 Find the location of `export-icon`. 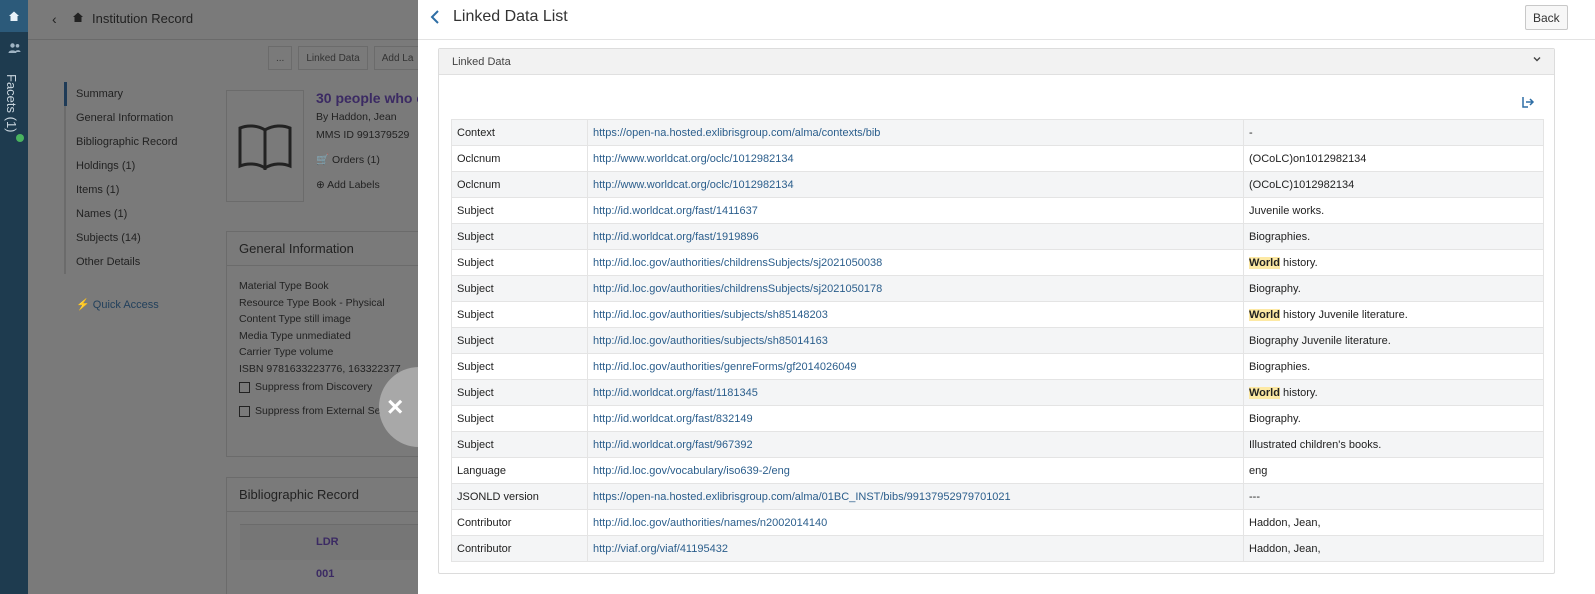

export-icon is located at coordinates (1528, 102).